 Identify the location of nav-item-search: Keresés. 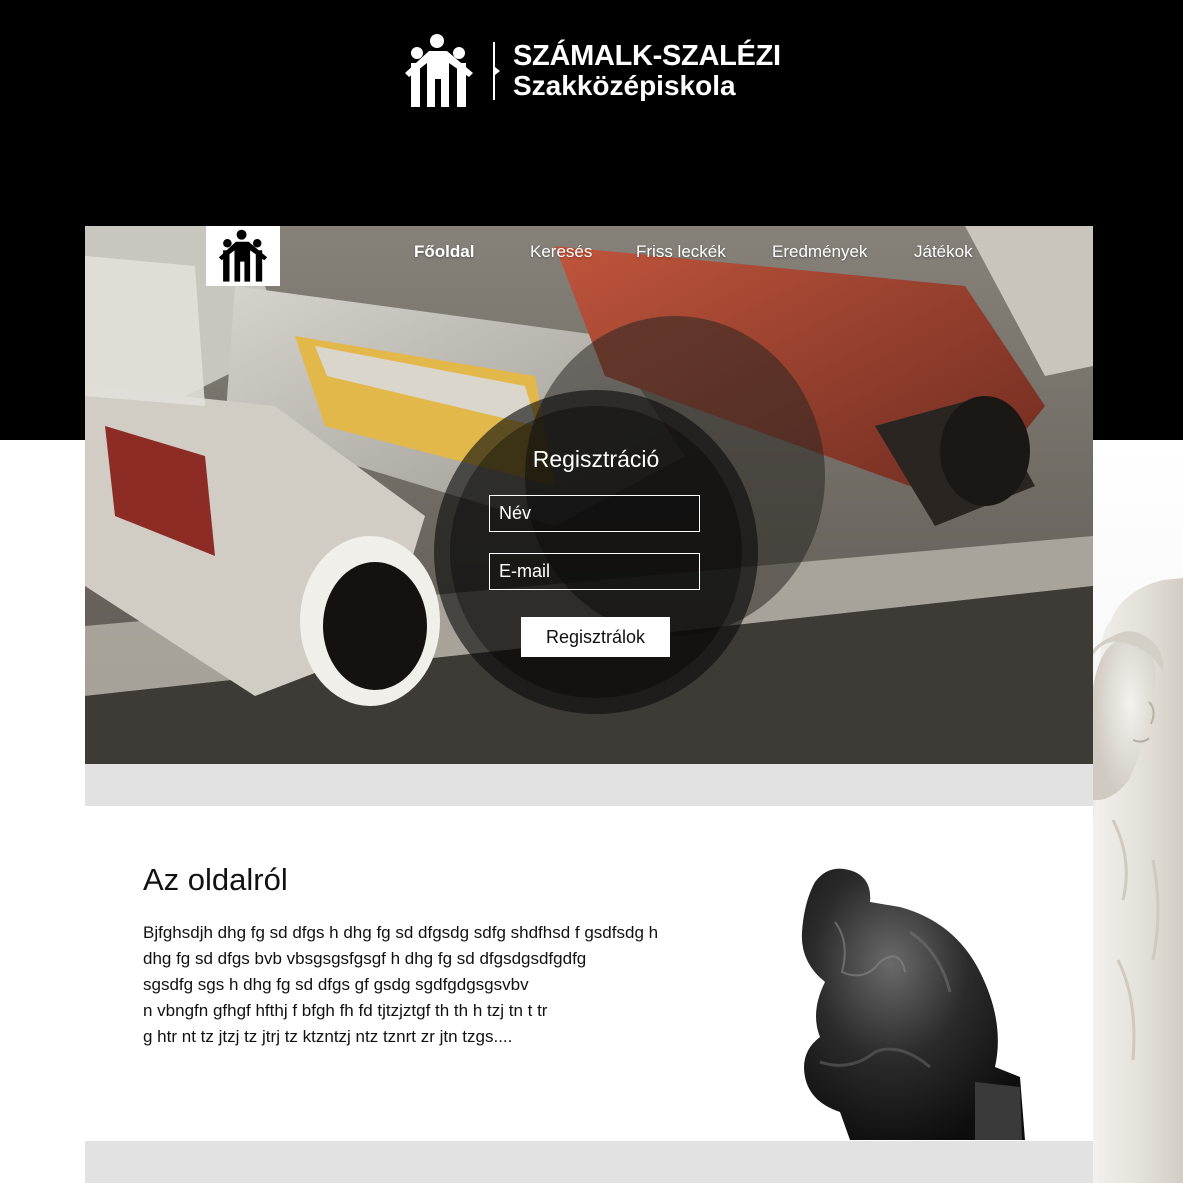
(561, 252).